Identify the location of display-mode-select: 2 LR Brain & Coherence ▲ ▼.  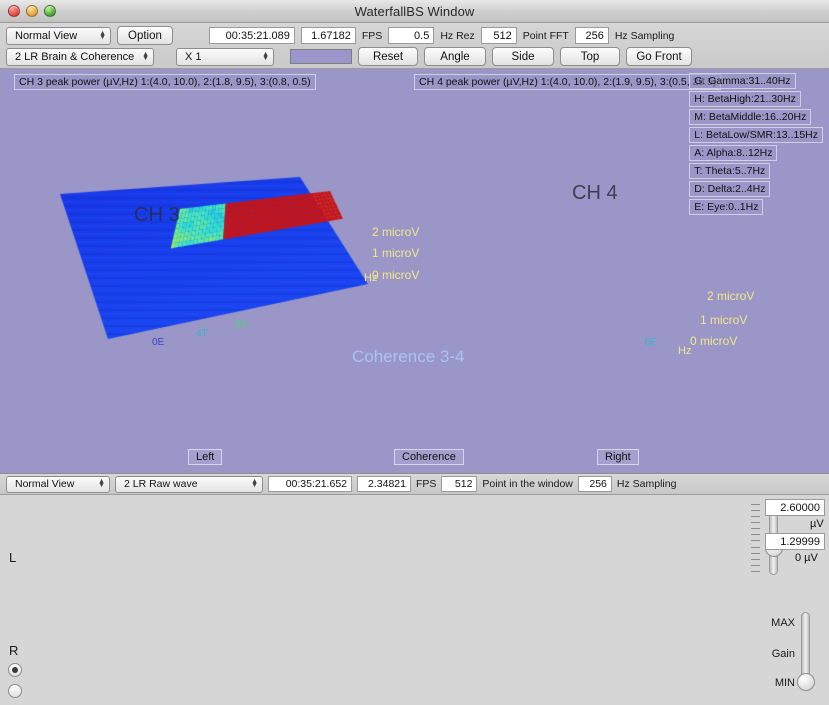
(80, 56).